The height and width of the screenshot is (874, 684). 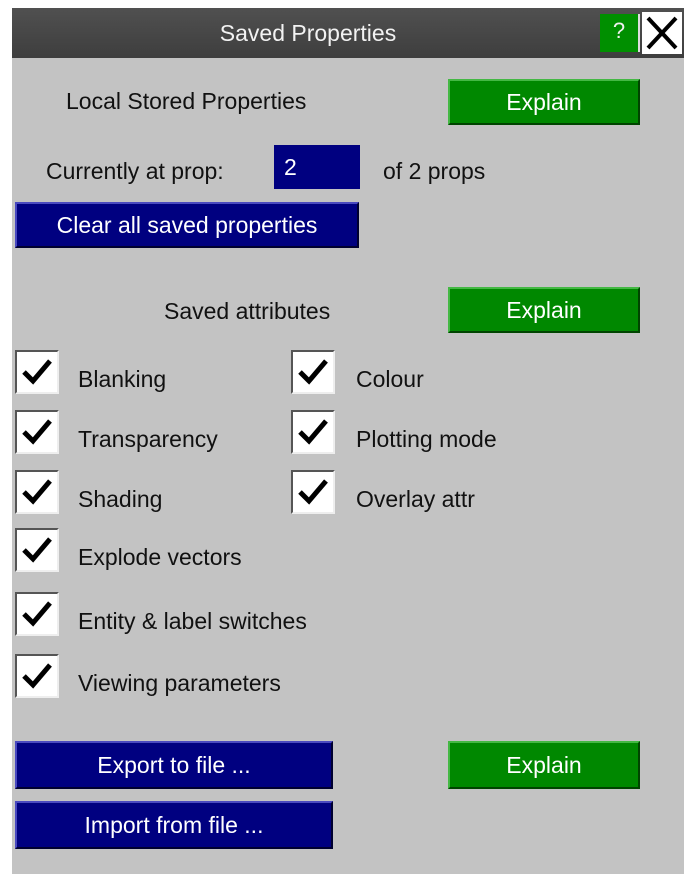 I want to click on checkbox-transparency, so click(x=37, y=432).